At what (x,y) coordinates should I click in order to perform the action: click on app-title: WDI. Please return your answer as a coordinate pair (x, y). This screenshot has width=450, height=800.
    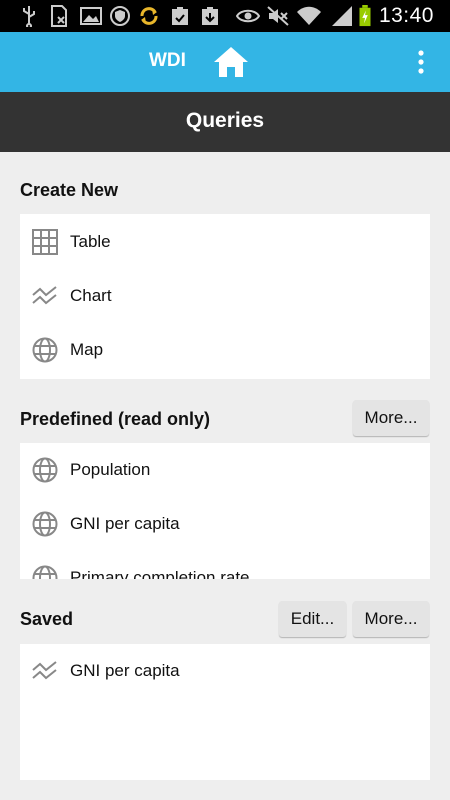
    Looking at the image, I should click on (167, 61).